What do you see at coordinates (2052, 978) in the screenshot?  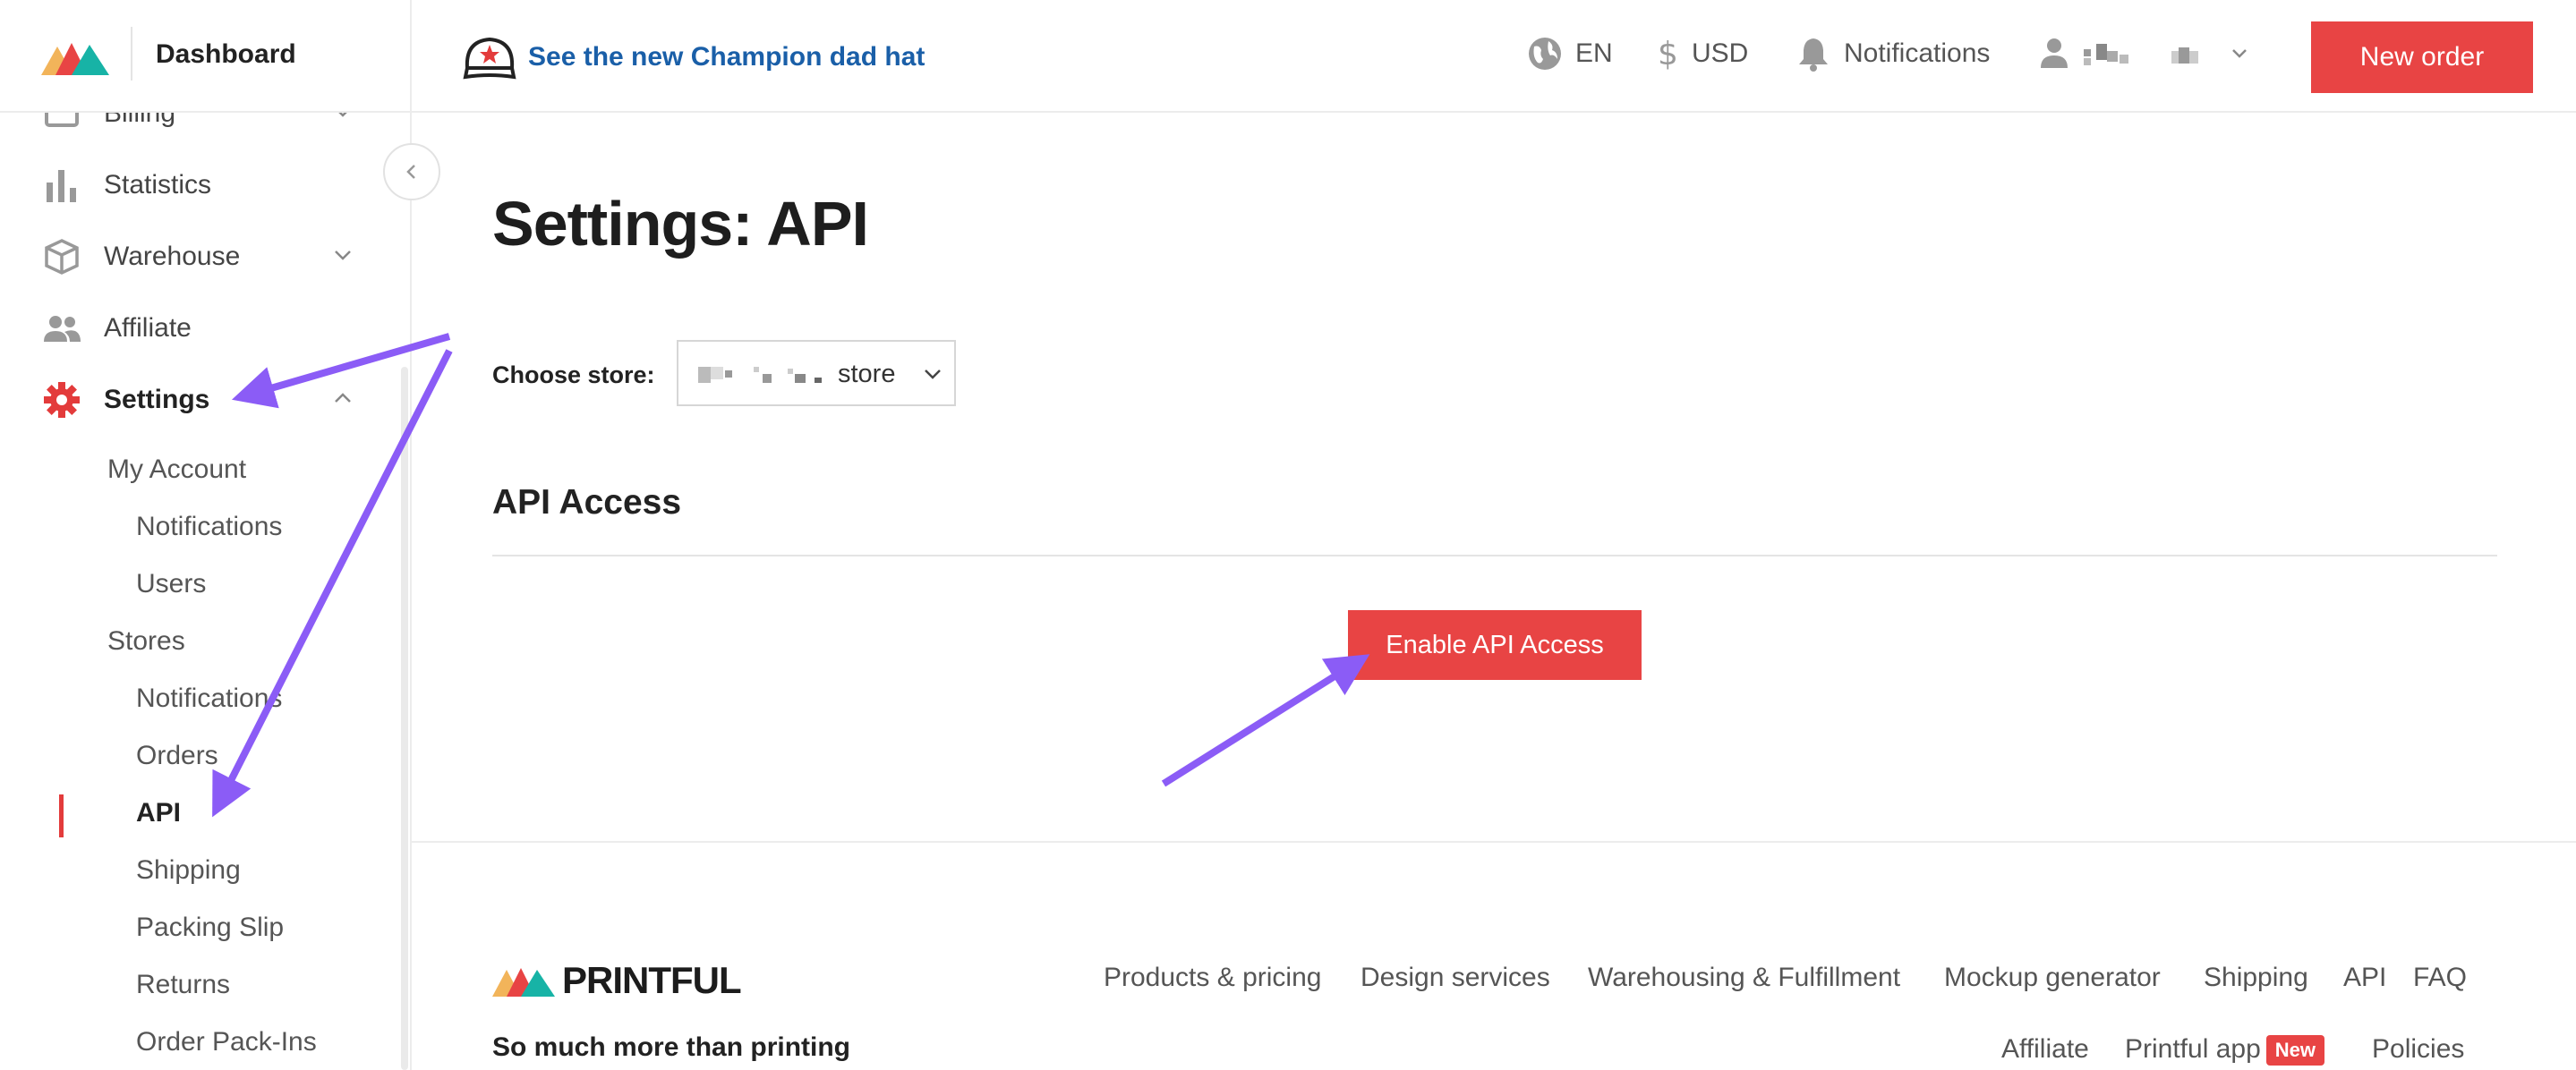 I see `footer-link-mockup-generator: Mockup generator` at bounding box center [2052, 978].